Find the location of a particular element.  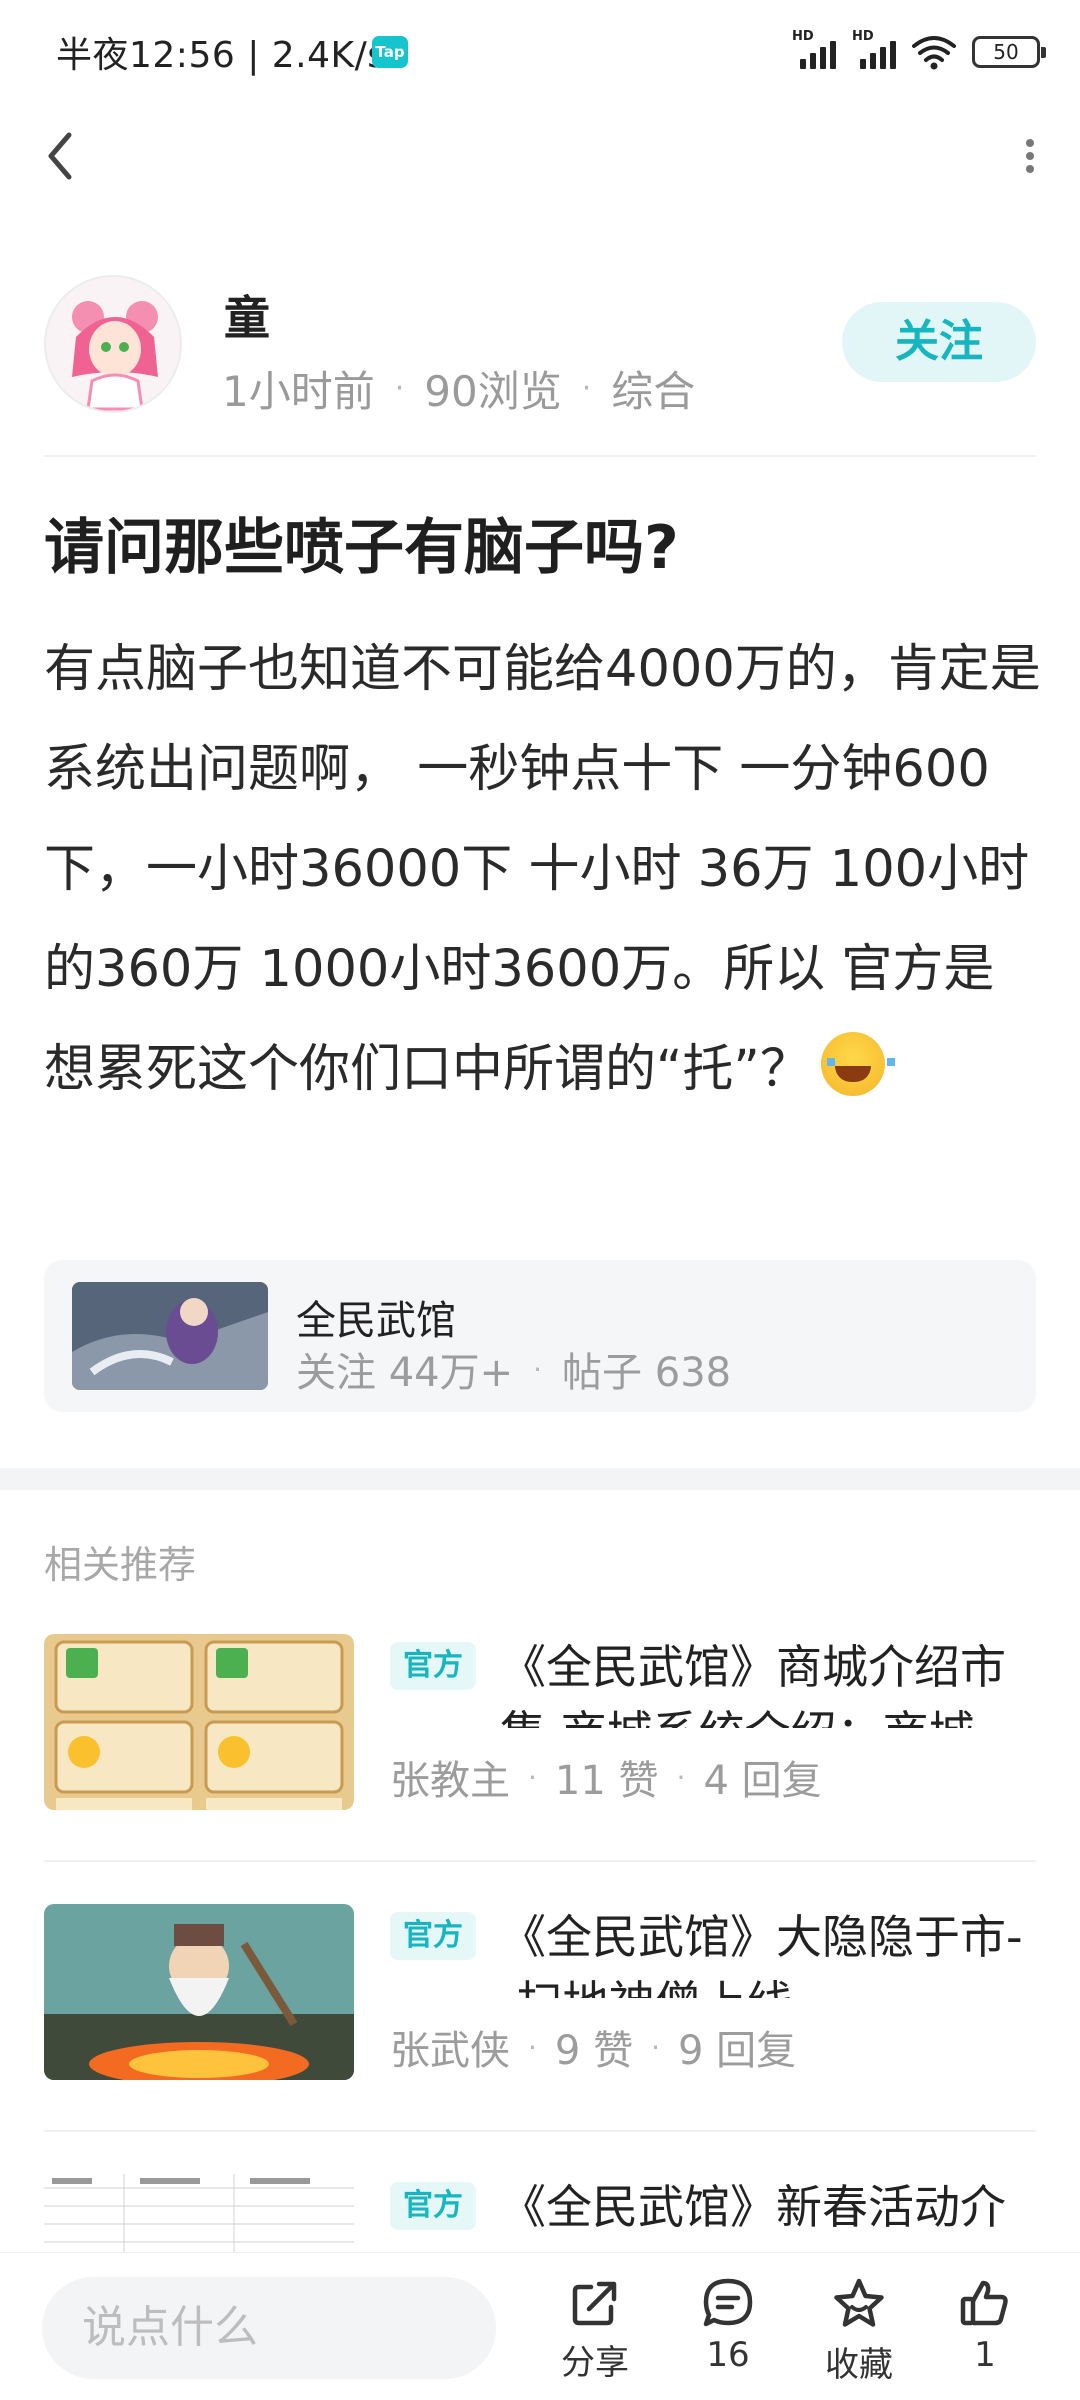

post-time: 1小时前 is located at coordinates (298, 391).